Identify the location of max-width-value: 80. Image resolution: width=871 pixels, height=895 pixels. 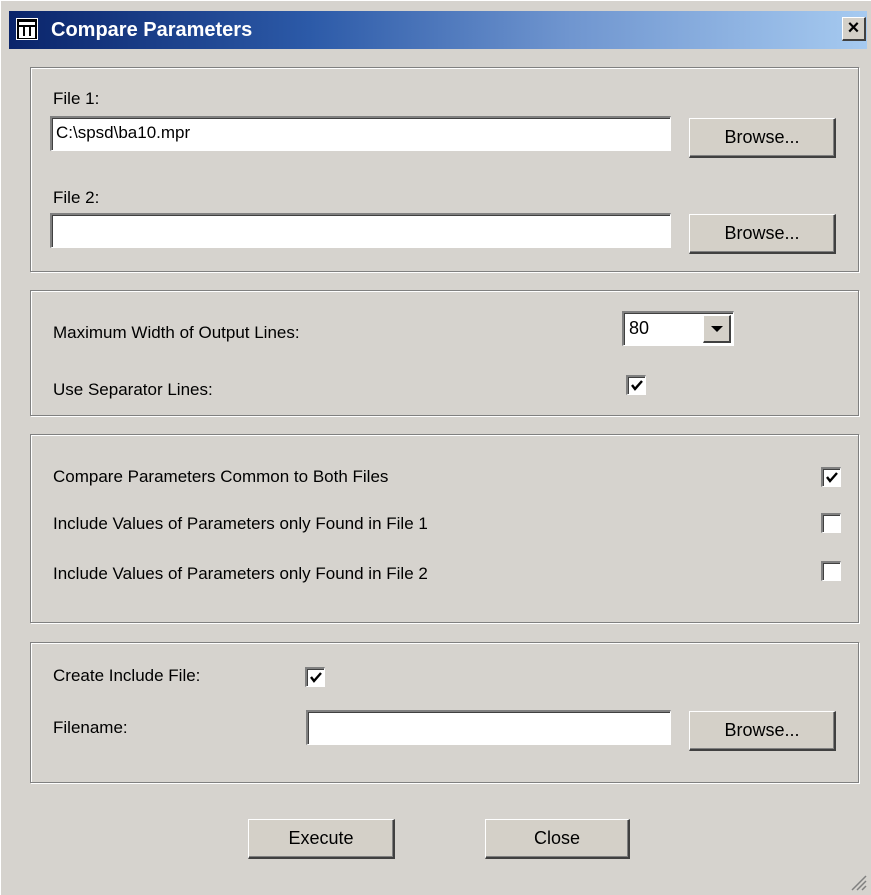
(639, 328).